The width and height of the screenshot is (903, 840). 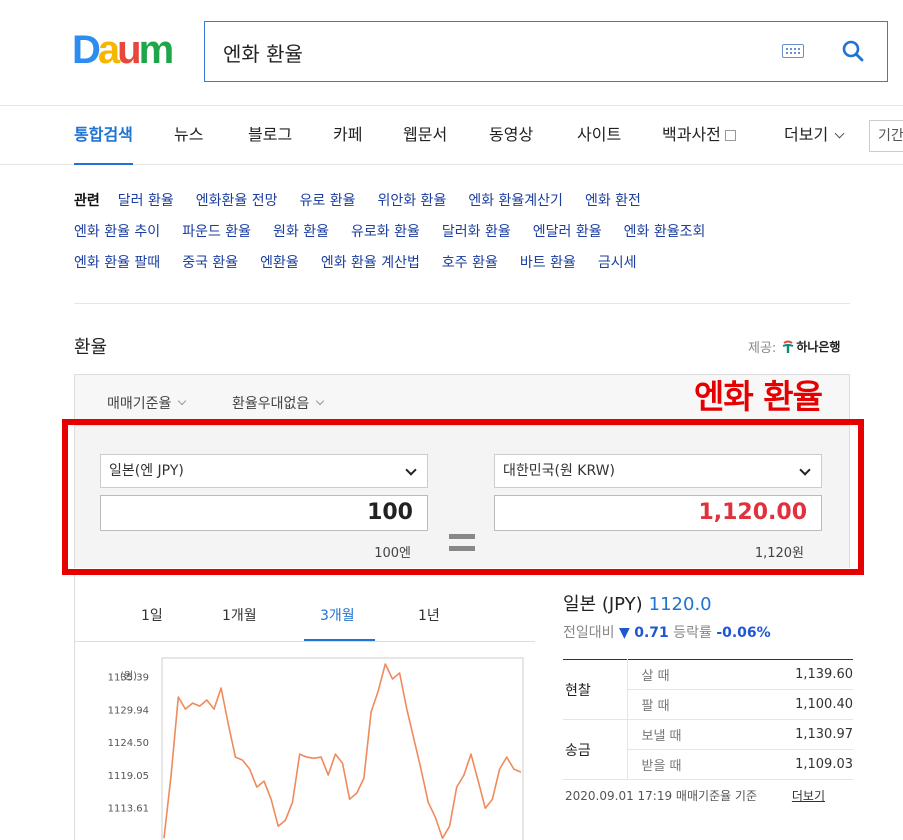 What do you see at coordinates (339, 640) in the screenshot?
I see `active-tab-indicator` at bounding box center [339, 640].